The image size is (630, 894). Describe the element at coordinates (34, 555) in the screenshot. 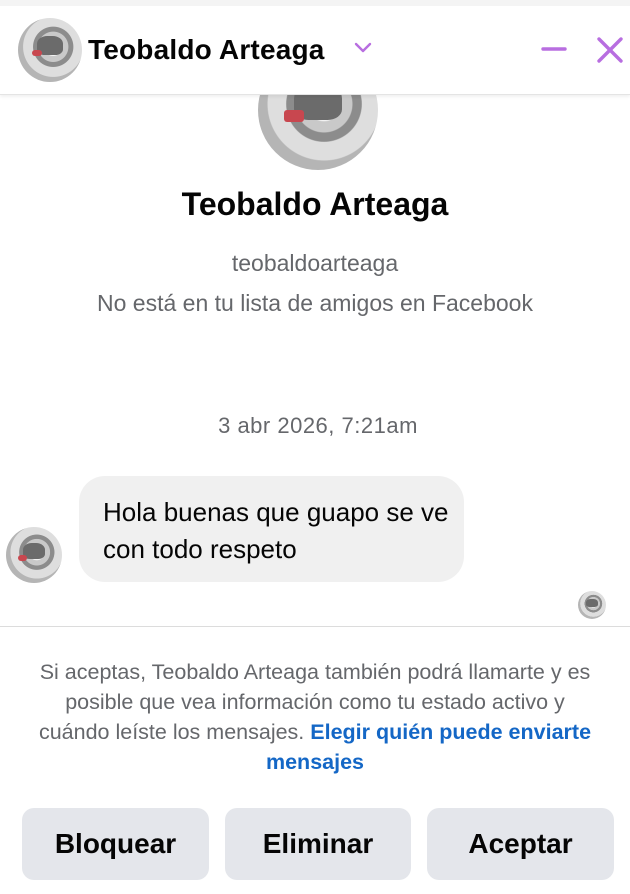

I see `sender-avatar` at that location.